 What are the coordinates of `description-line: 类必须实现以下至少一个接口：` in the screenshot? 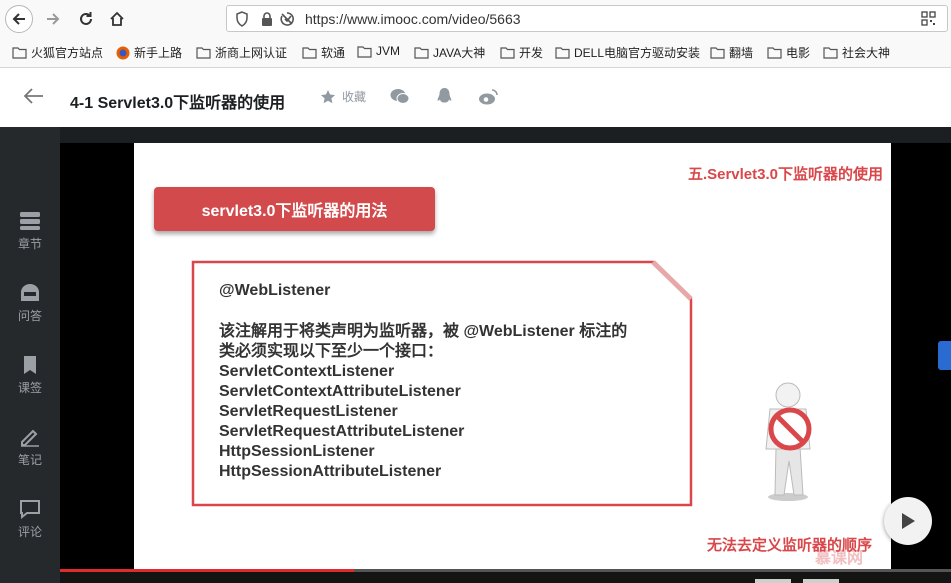 It's located at (331, 351).